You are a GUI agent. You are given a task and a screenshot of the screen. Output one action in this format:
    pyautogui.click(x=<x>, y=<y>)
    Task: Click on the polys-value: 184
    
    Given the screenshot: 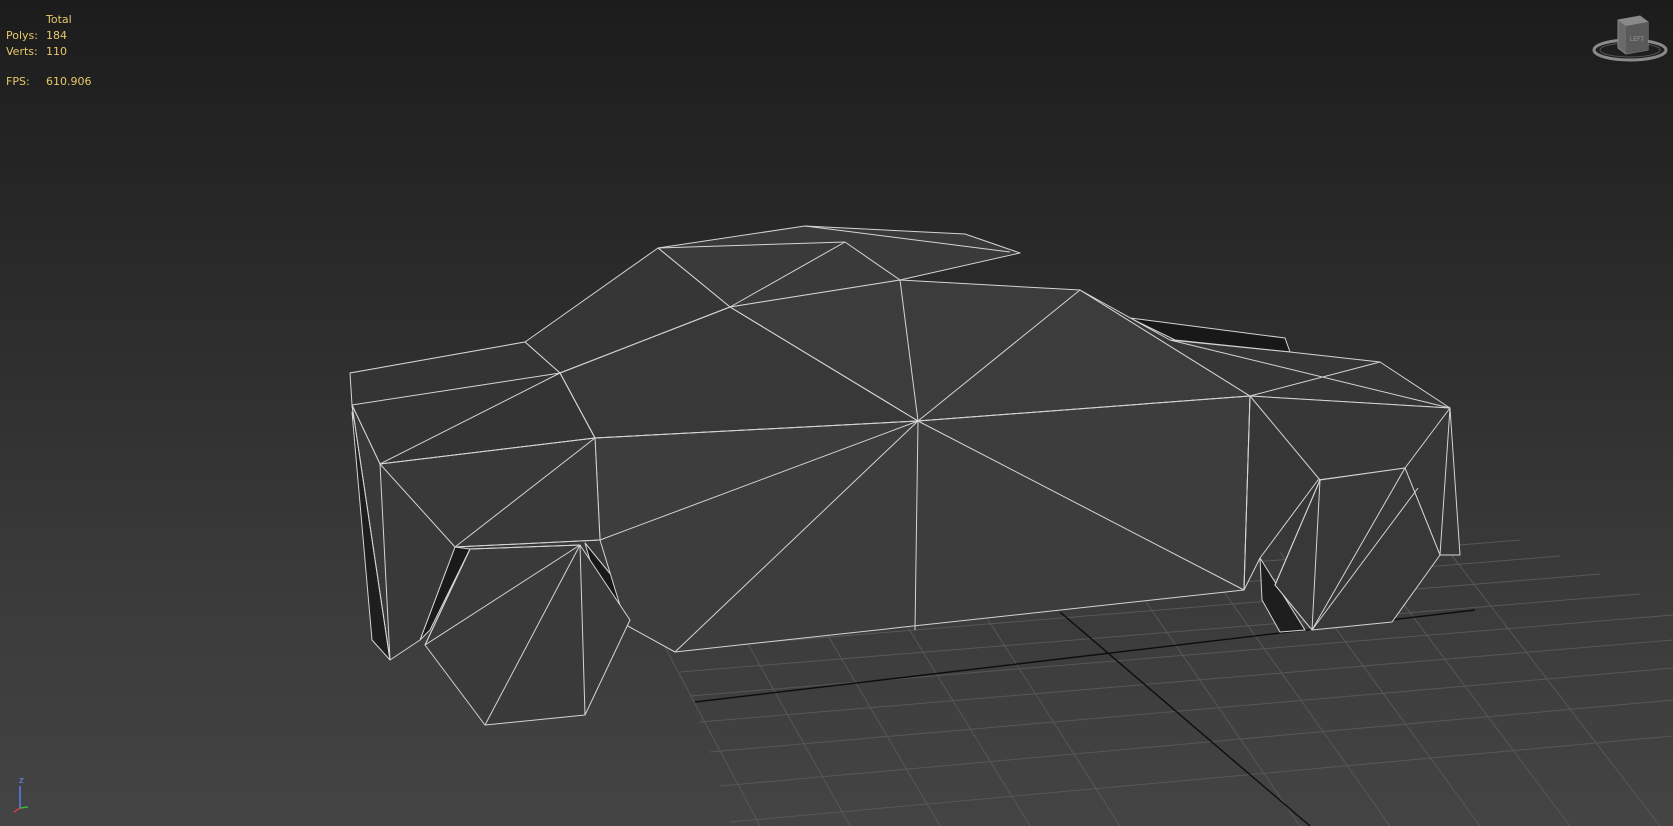 What is the action you would take?
    pyautogui.click(x=56, y=35)
    